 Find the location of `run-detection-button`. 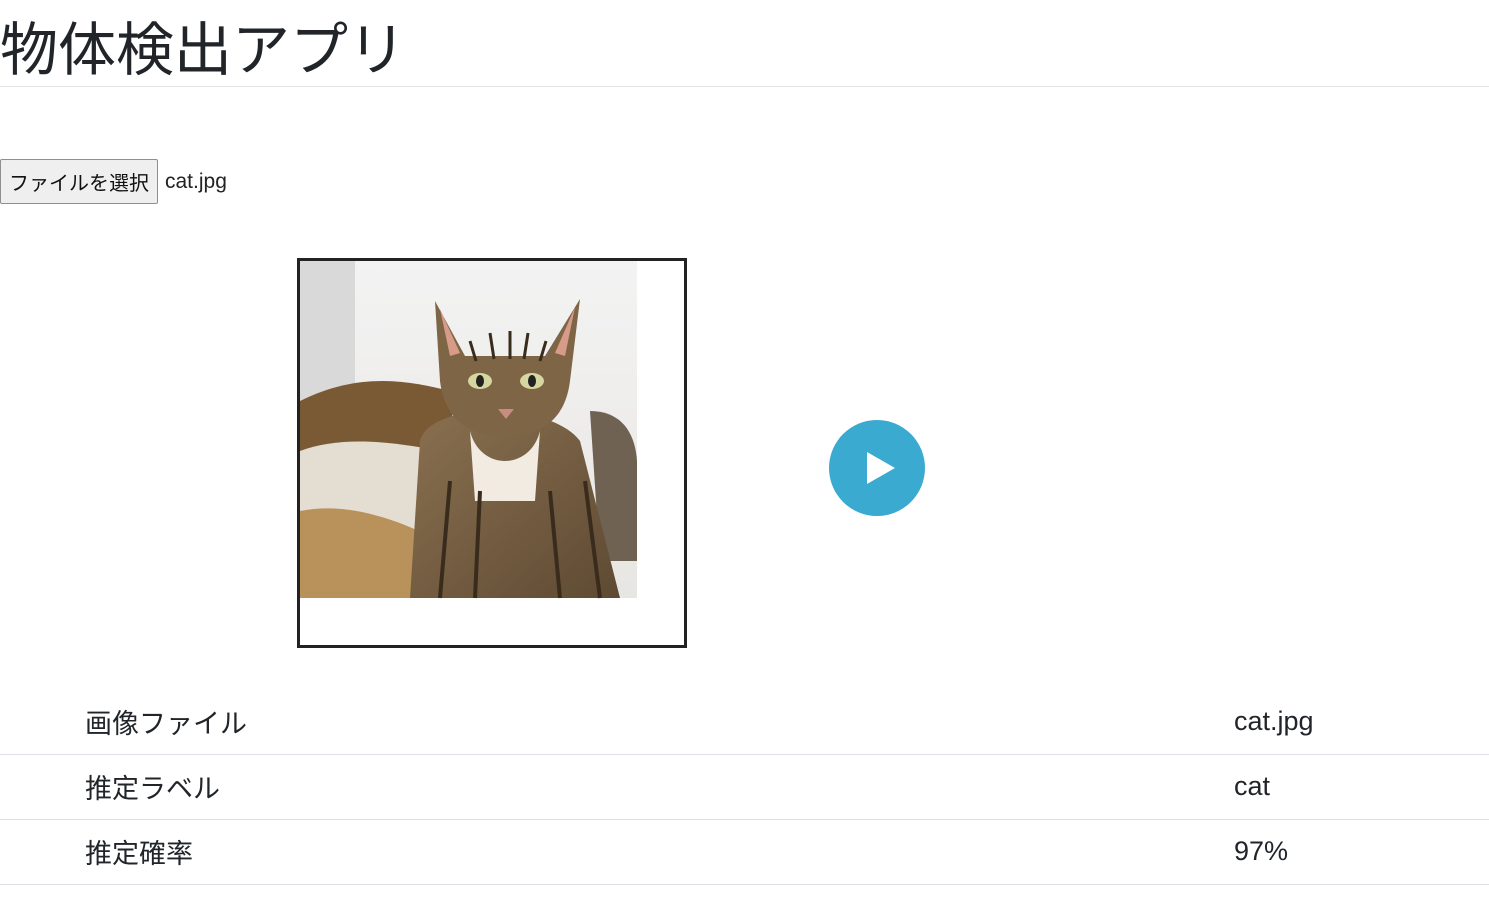

run-detection-button is located at coordinates (877, 468).